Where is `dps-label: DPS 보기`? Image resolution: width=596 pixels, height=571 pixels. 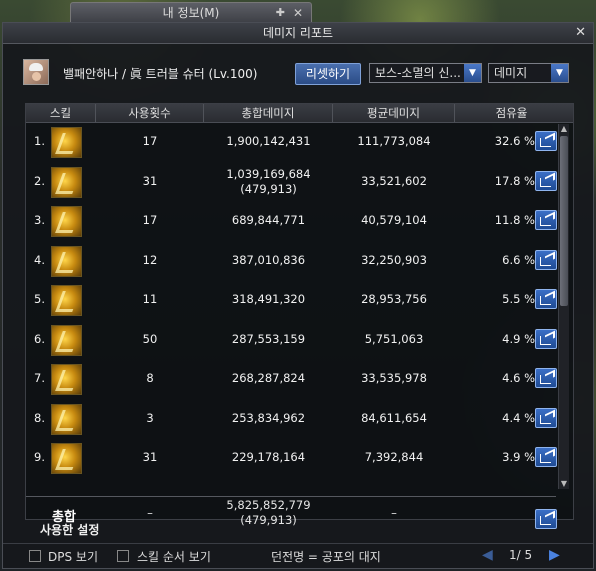
dps-label: DPS 보기 is located at coordinates (73, 557).